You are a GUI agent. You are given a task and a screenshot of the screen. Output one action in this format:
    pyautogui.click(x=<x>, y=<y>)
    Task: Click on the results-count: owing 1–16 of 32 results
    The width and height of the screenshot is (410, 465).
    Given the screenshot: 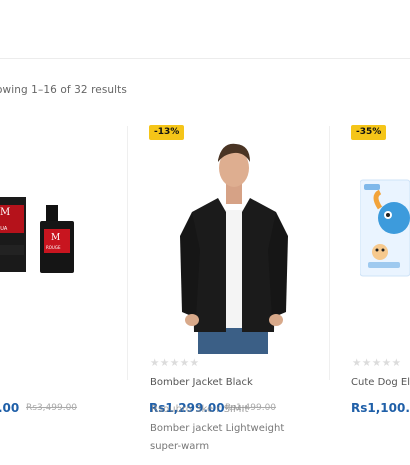 What is the action you would take?
    pyautogui.click(x=63, y=90)
    